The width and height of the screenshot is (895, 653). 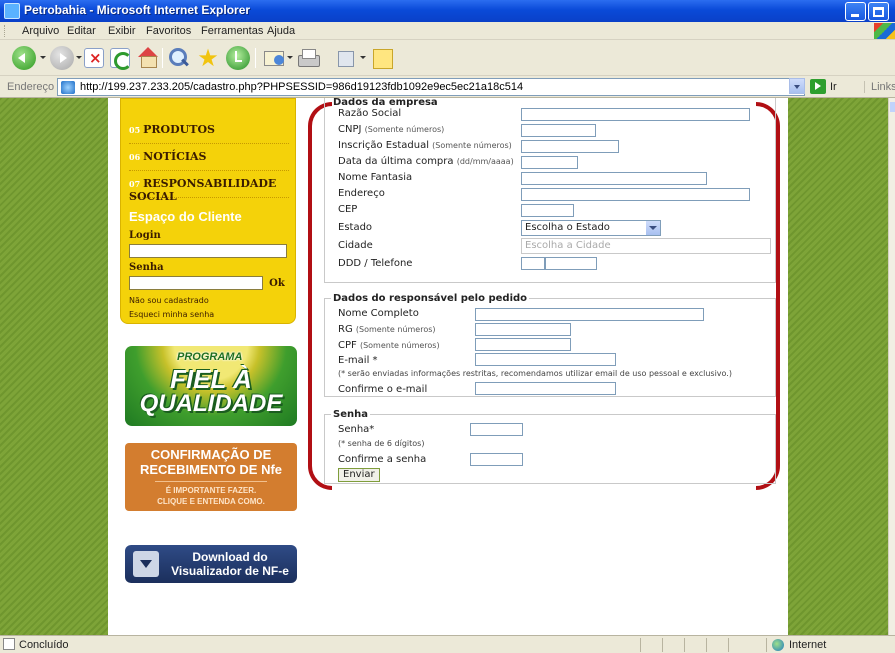 I want to click on forward-icon, so click(x=62, y=58).